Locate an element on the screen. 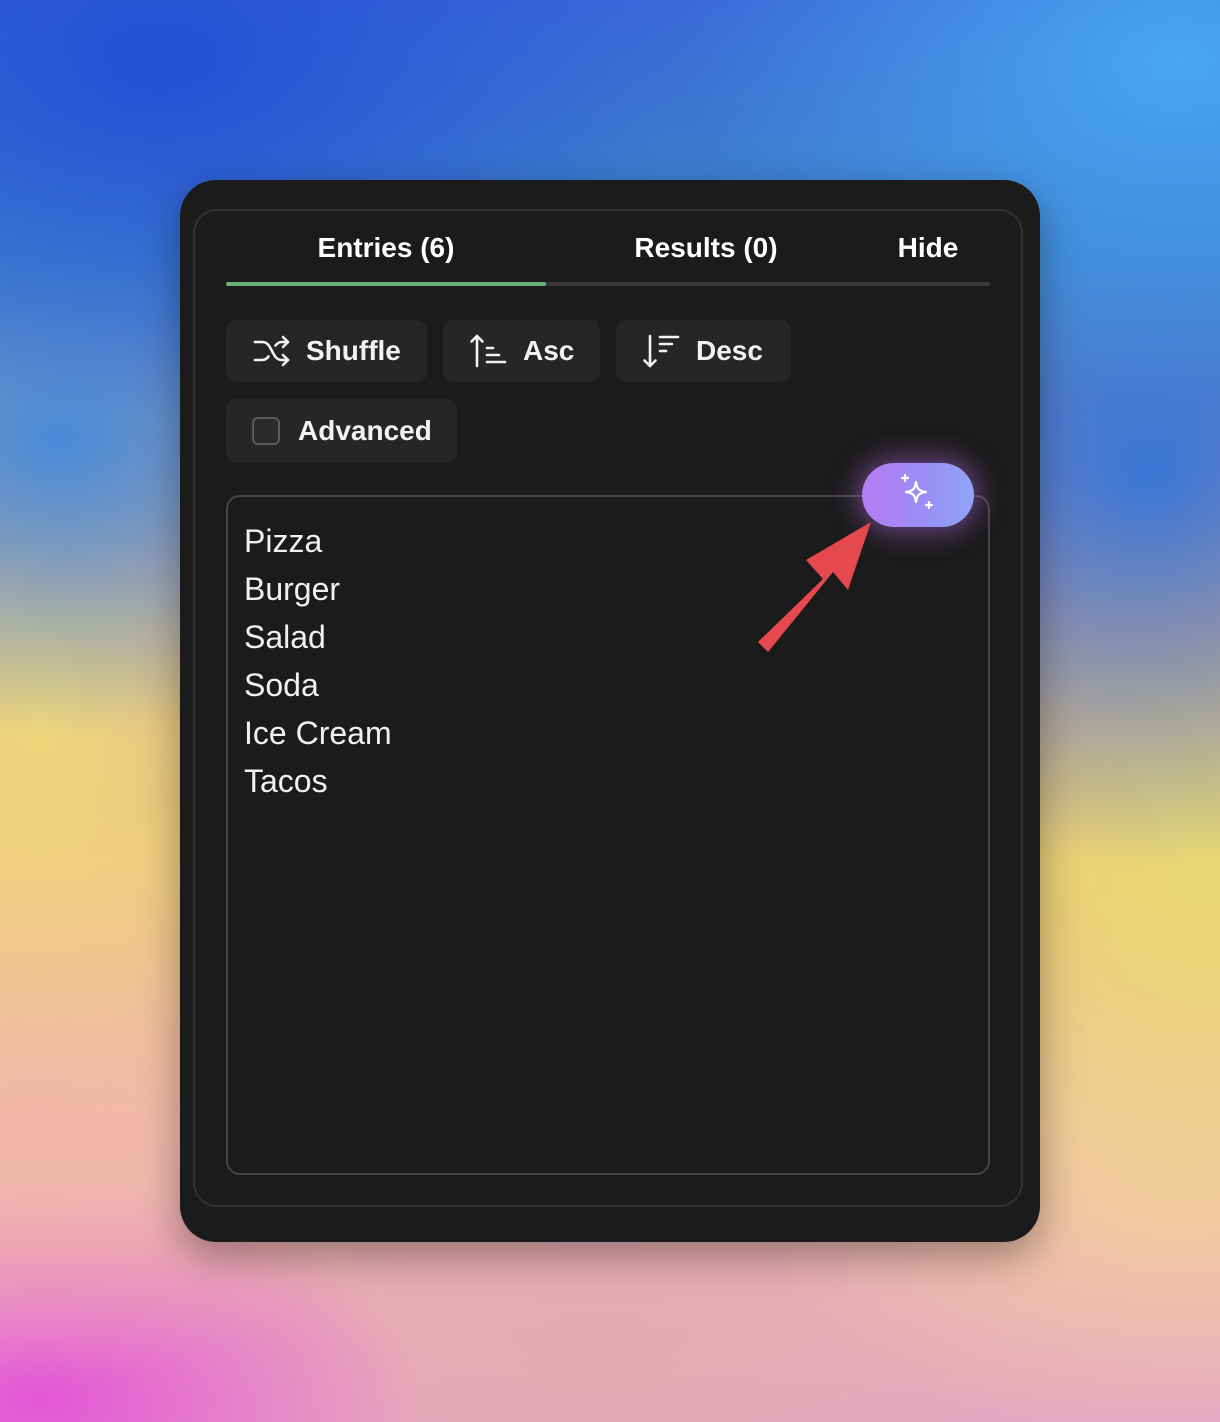 Image resolution: width=1220 pixels, height=1422 pixels. asc-label: Asc is located at coordinates (549, 350).